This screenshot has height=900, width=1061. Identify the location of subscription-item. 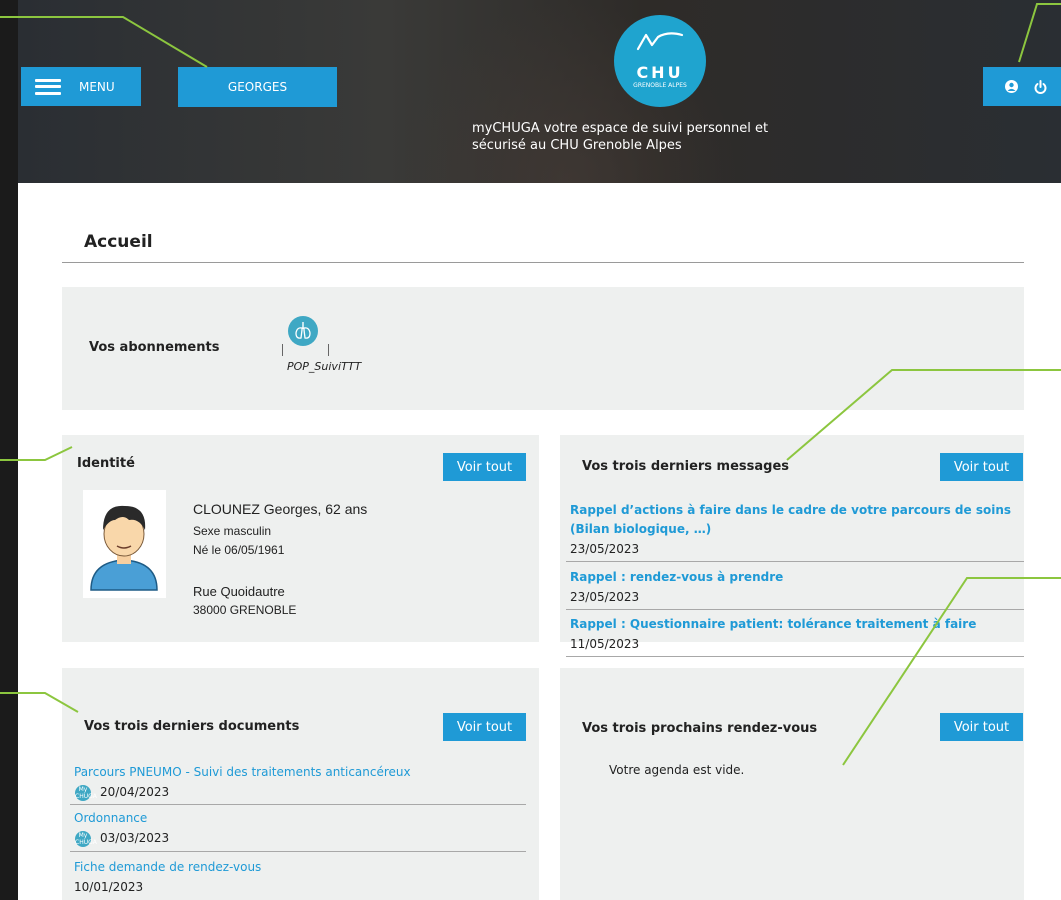
(304, 338).